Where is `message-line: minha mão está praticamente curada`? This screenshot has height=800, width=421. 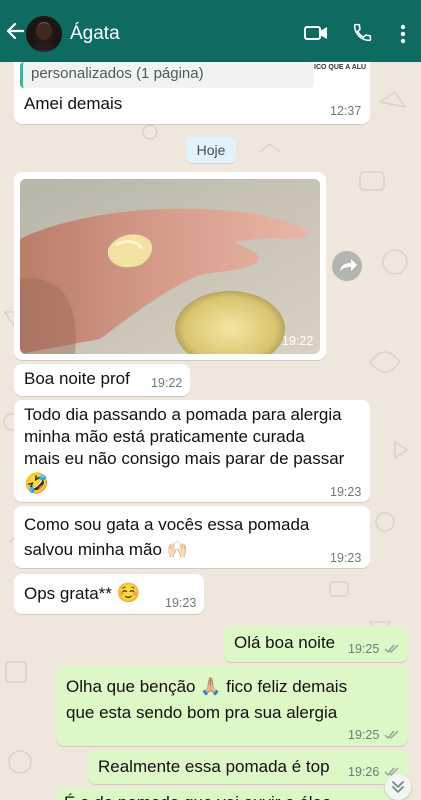
message-line: minha mão está praticamente curada is located at coordinates (164, 436).